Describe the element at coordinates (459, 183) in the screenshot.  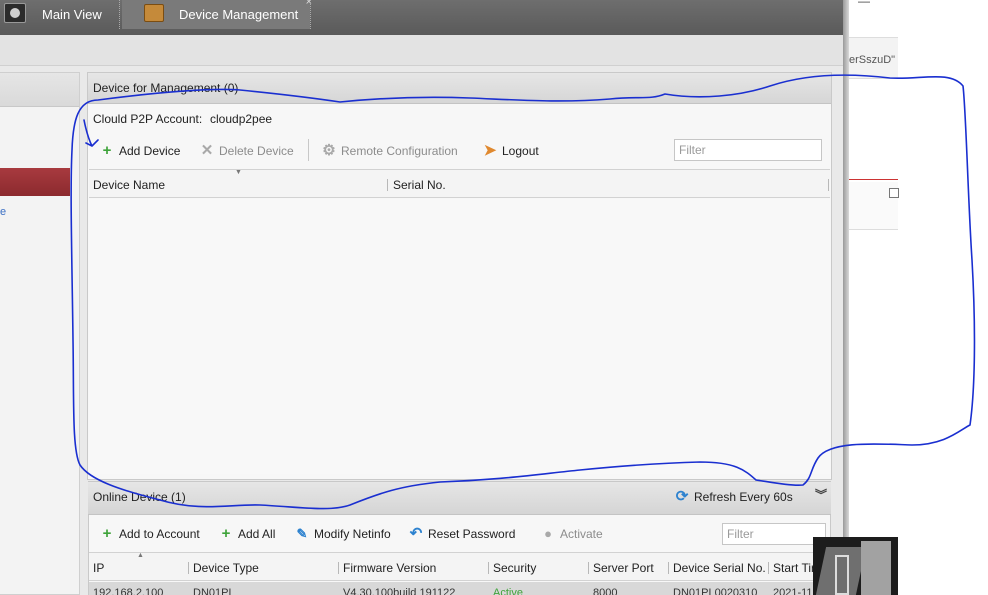
I see `device-table-header: Device Name ▼ Serial No.` at that location.